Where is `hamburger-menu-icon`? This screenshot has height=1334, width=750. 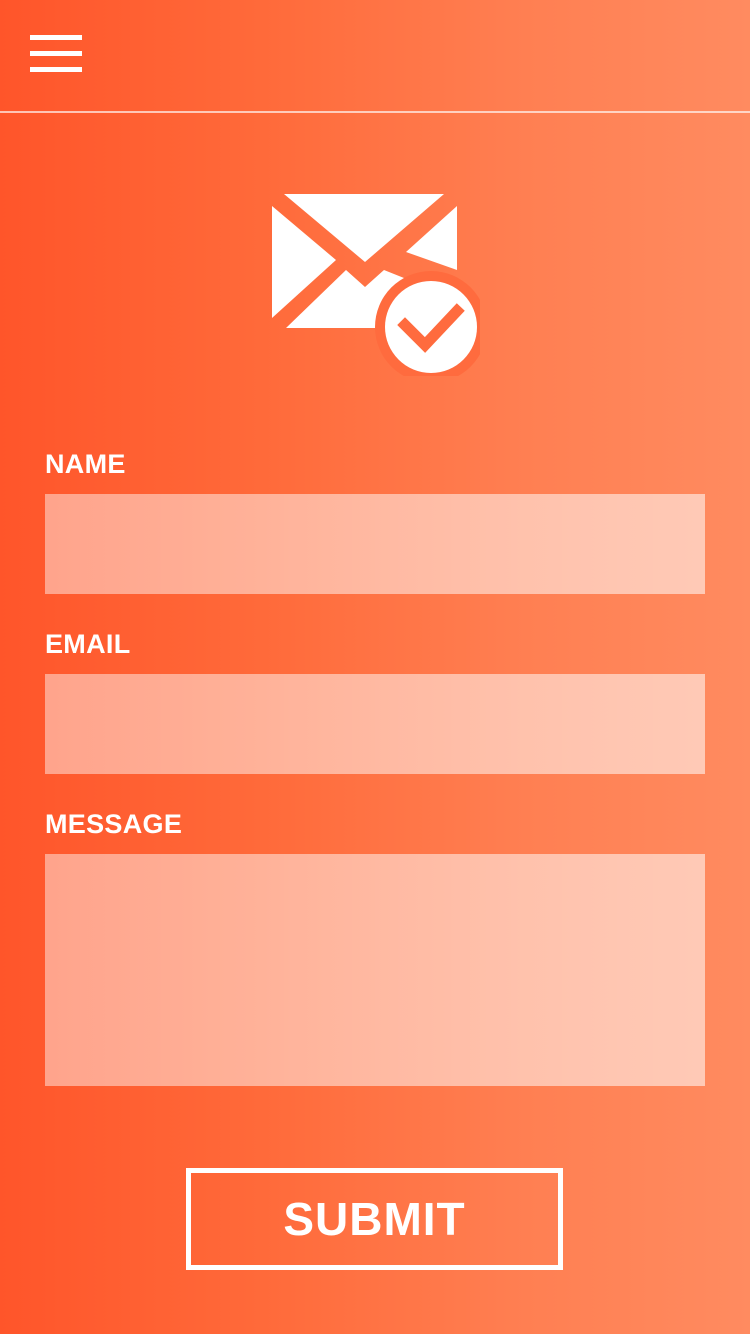
hamburger-menu-icon is located at coordinates (56, 54).